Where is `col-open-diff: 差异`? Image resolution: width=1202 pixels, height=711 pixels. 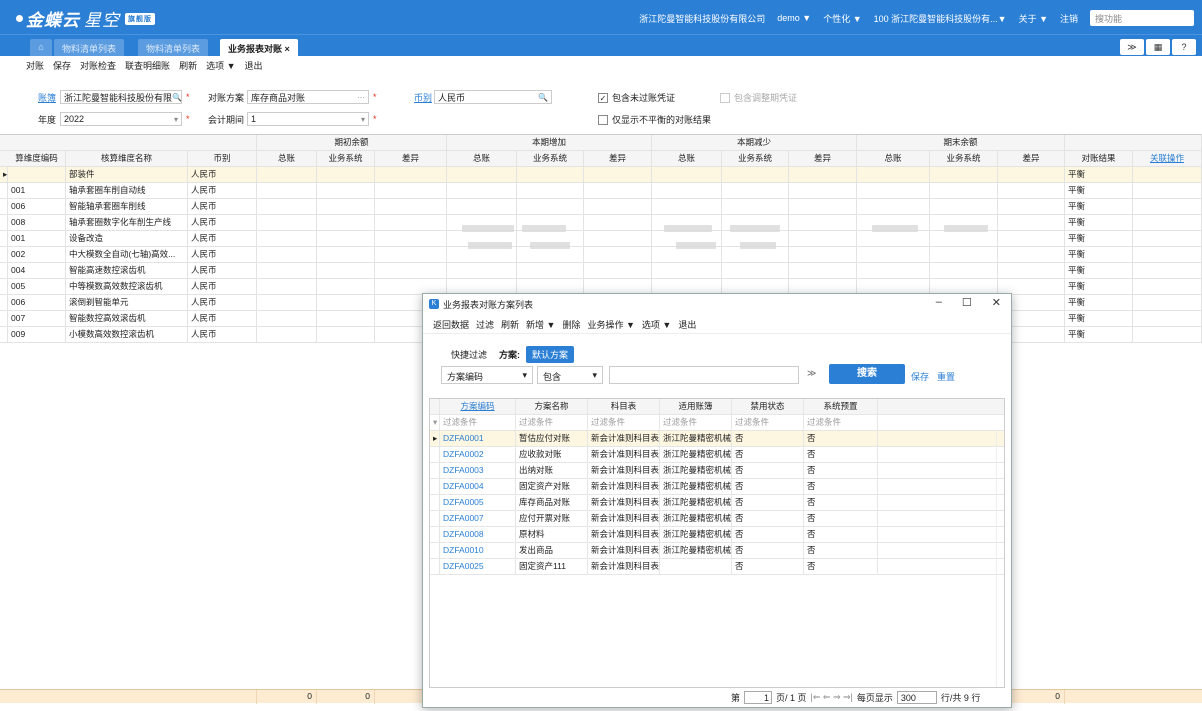 col-open-diff: 差异 is located at coordinates (411, 159).